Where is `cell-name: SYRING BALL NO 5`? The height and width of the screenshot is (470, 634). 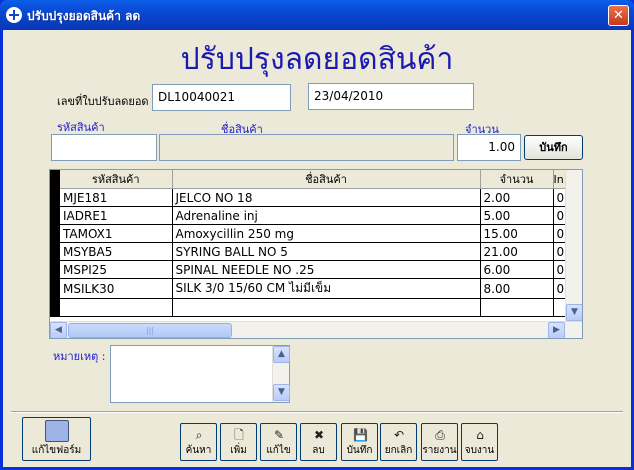
cell-name: SYRING BALL NO 5 is located at coordinates (326, 251).